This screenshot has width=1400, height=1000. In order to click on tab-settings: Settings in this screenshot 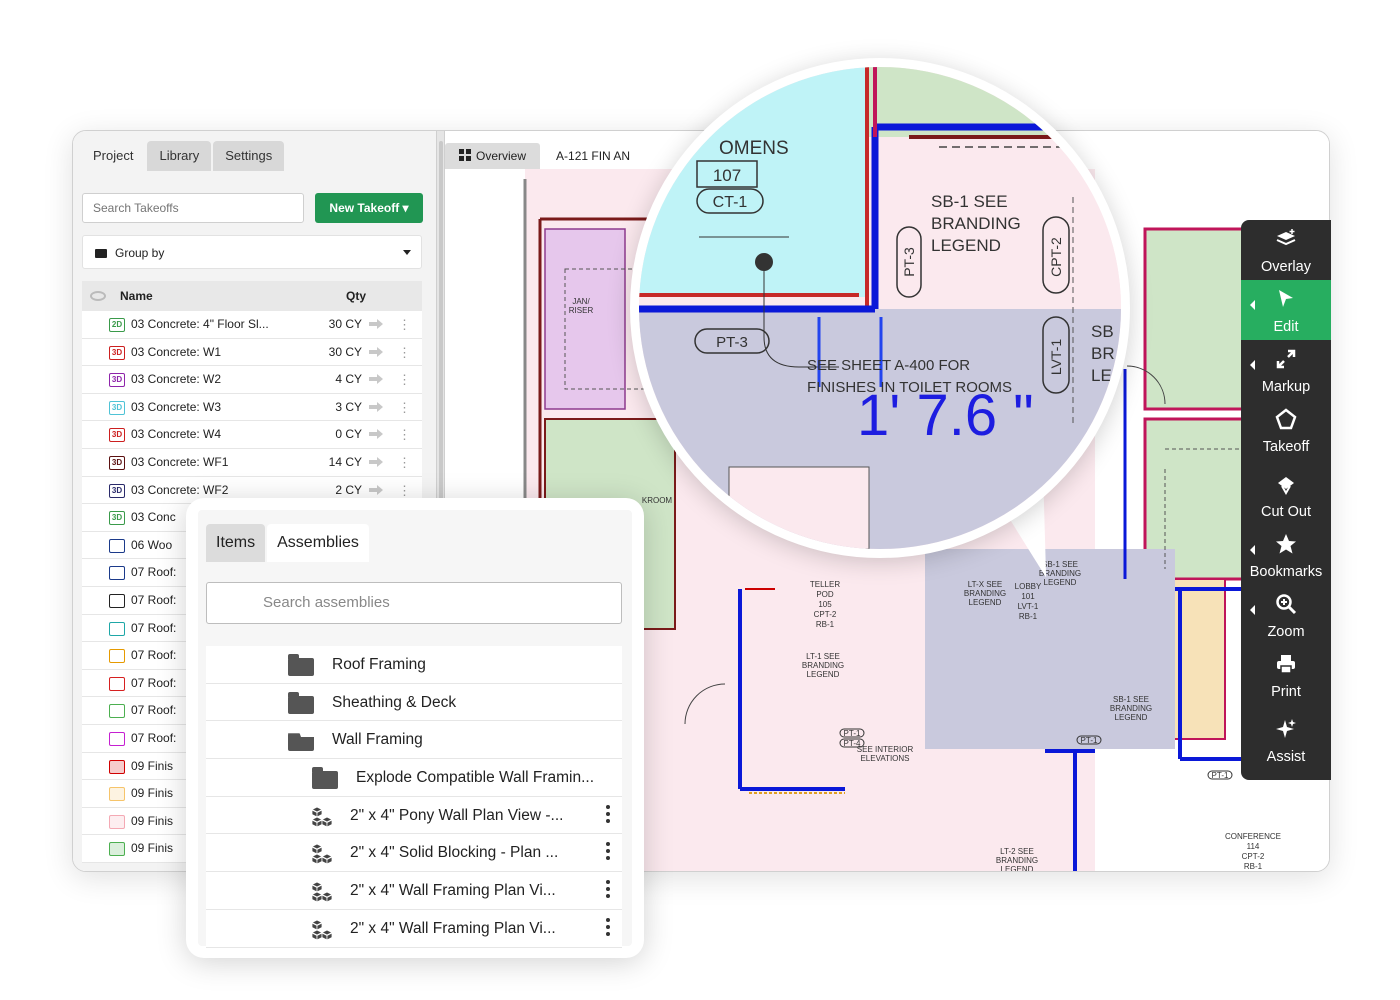, I will do `click(249, 156)`.